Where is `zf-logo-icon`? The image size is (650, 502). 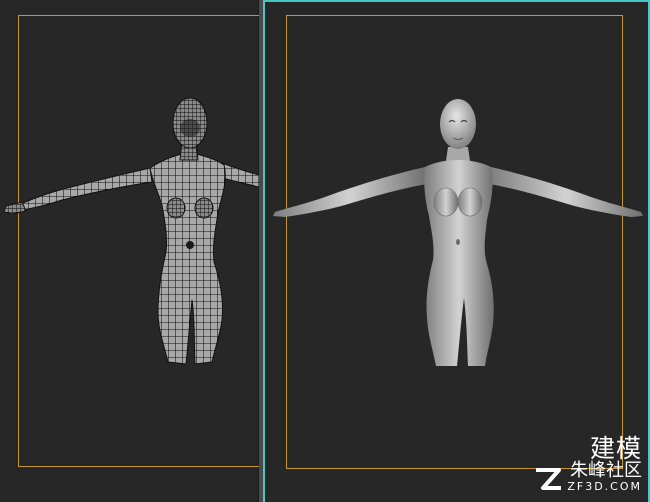
zf-logo-icon is located at coordinates (549, 479).